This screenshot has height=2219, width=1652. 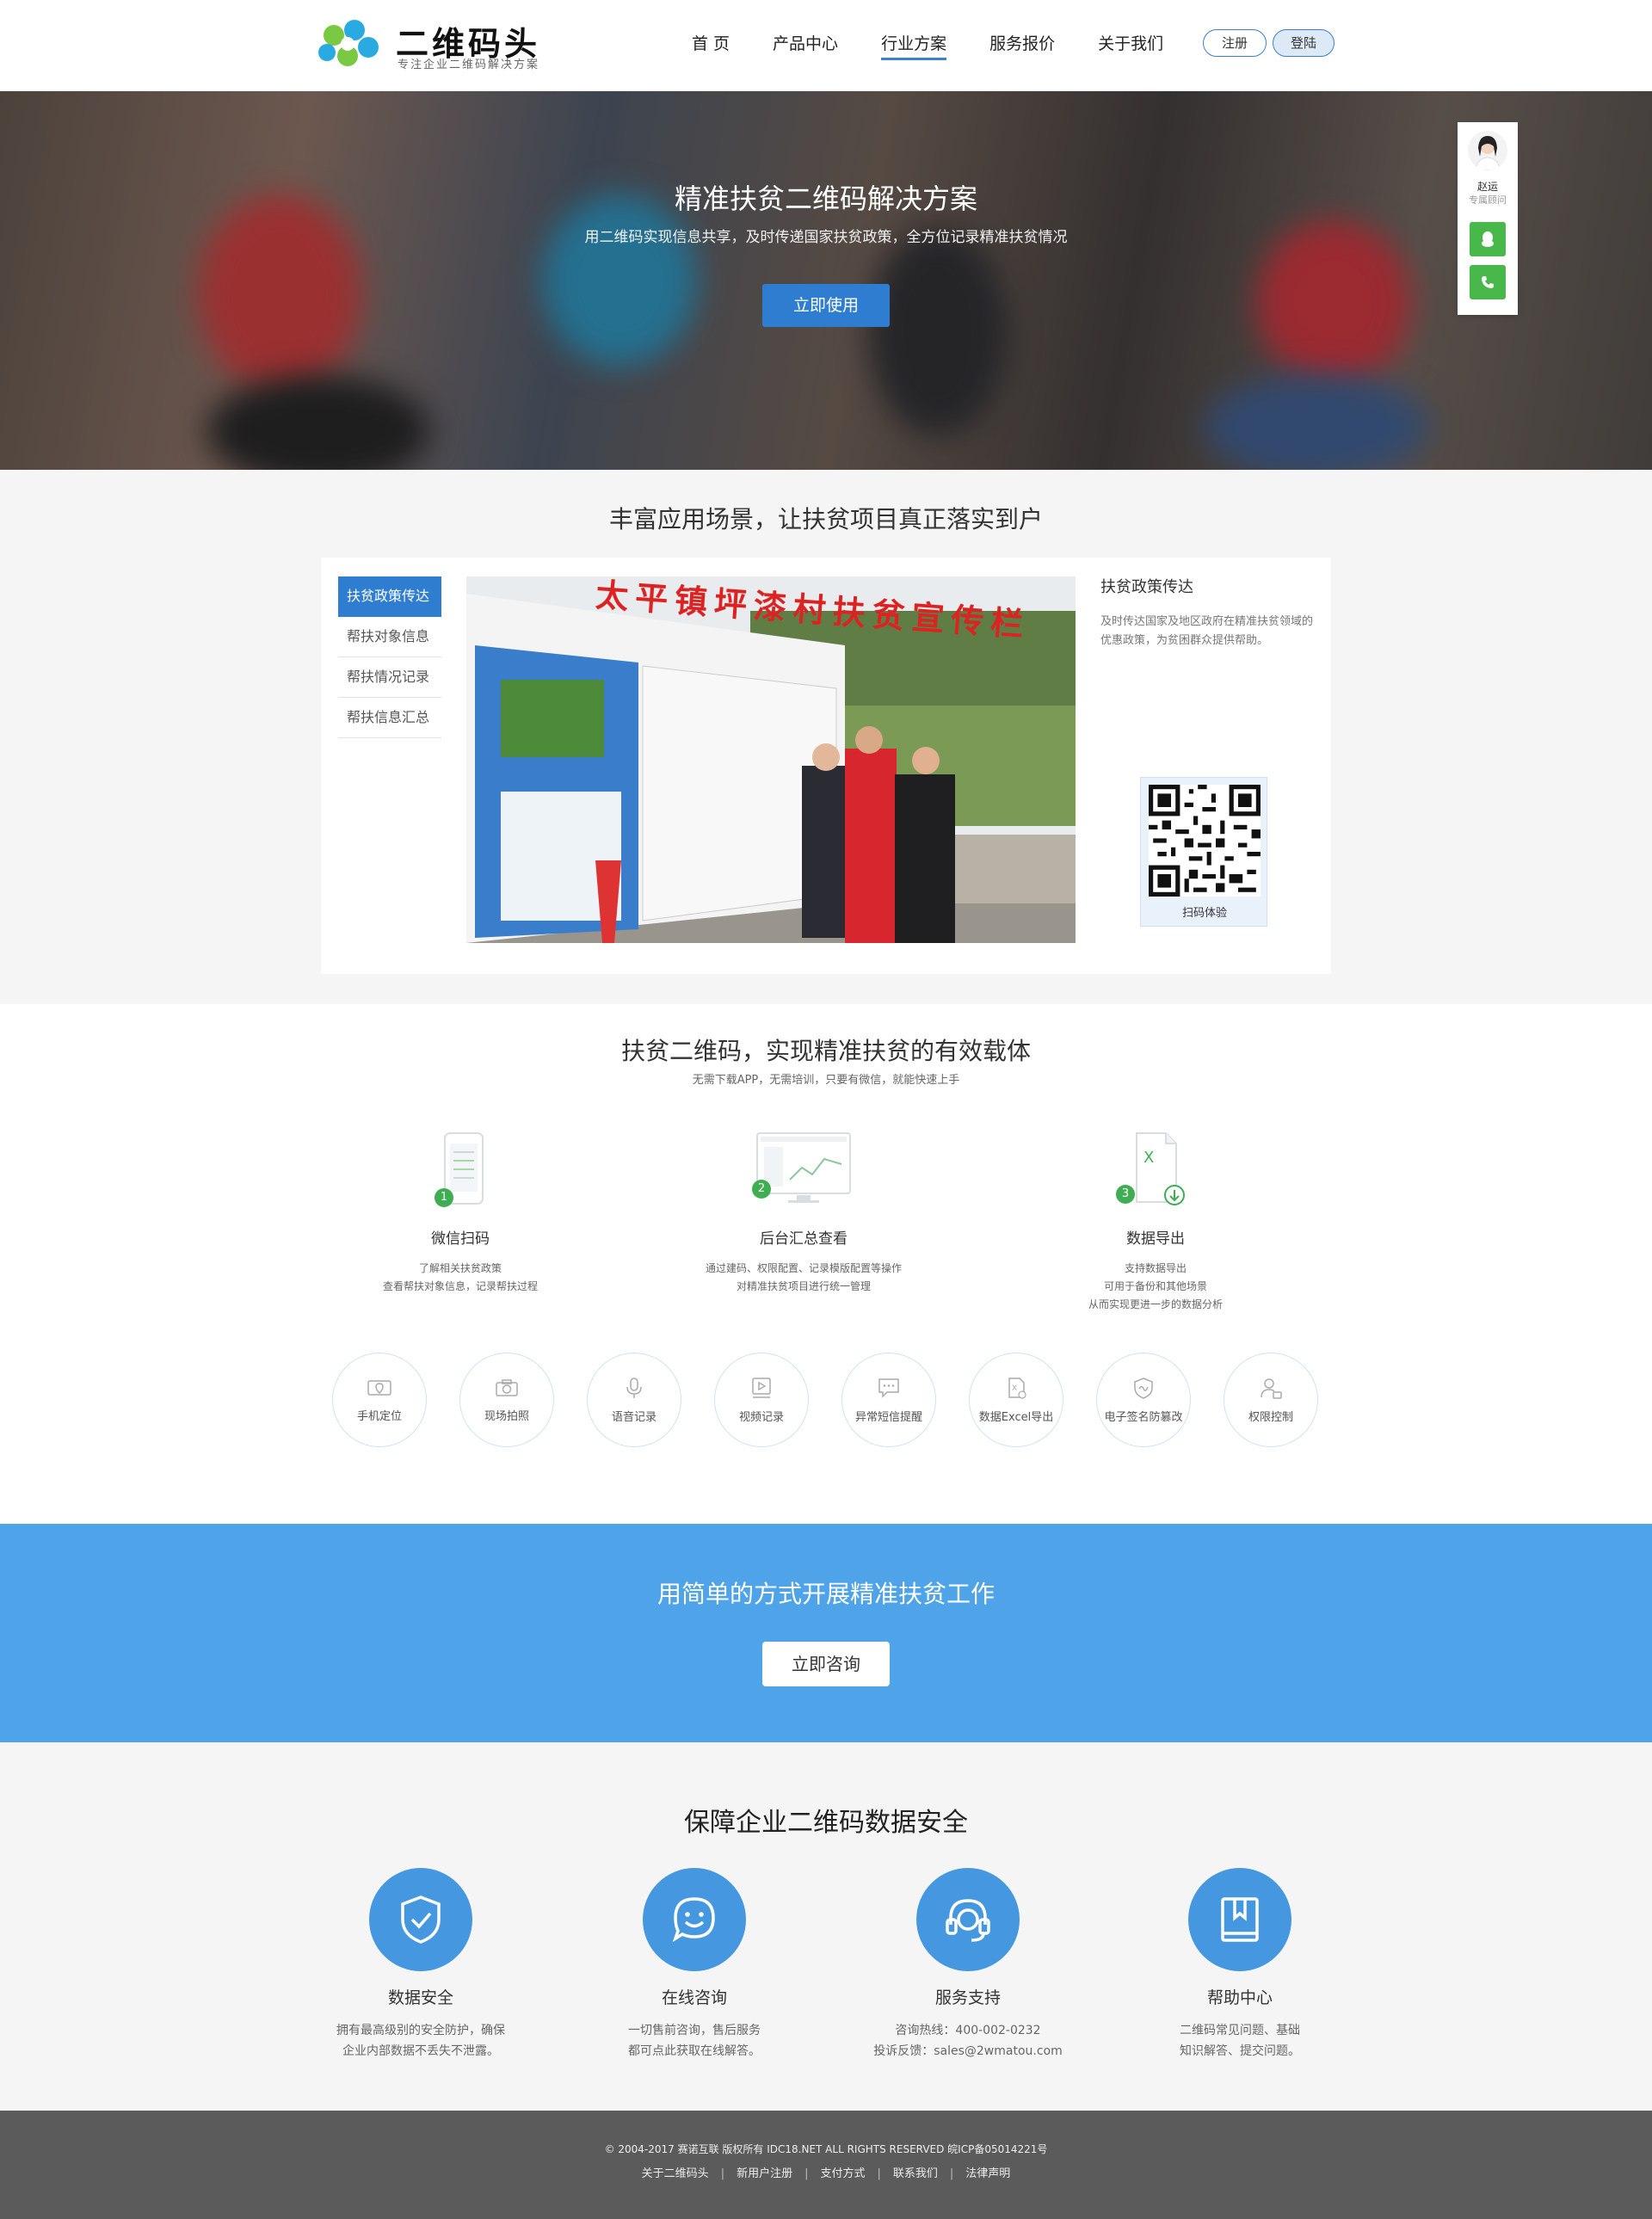 What do you see at coordinates (915, 2173) in the screenshot?
I see `footer-link-contact: 联系我们` at bounding box center [915, 2173].